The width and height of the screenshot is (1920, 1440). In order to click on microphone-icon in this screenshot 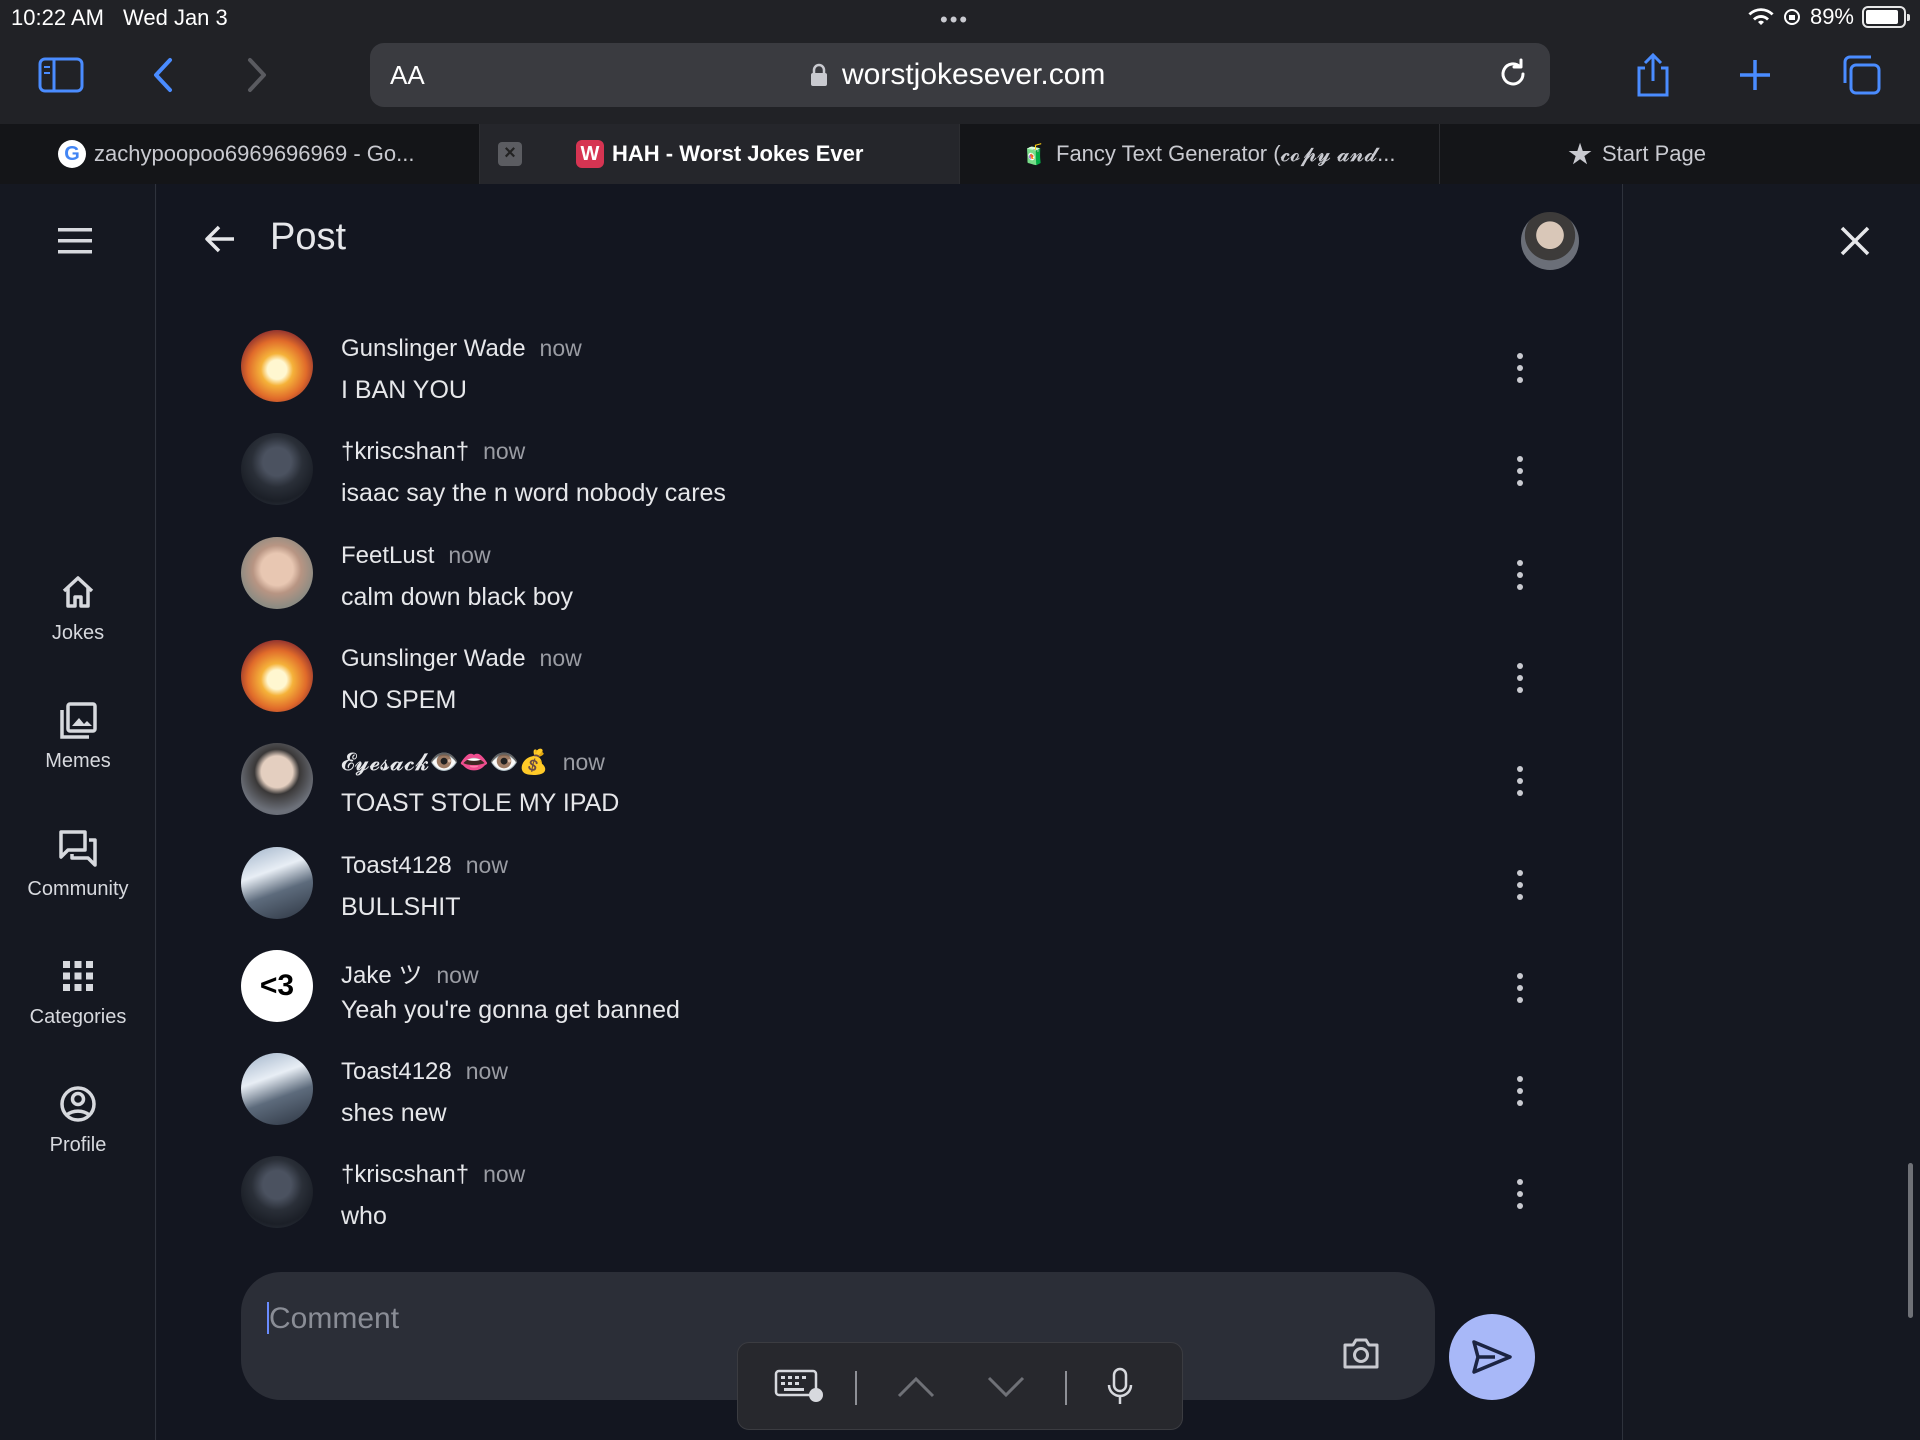, I will do `click(1120, 1387)`.